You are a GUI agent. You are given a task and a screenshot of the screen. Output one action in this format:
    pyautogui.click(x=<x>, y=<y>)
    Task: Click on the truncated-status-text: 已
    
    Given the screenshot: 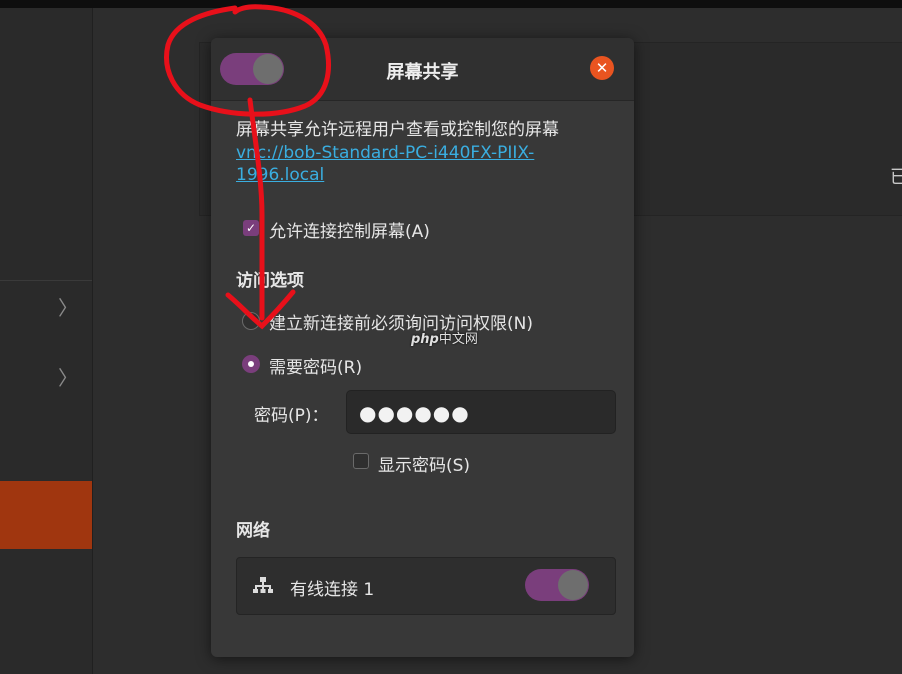 What is the action you would take?
    pyautogui.click(x=896, y=177)
    